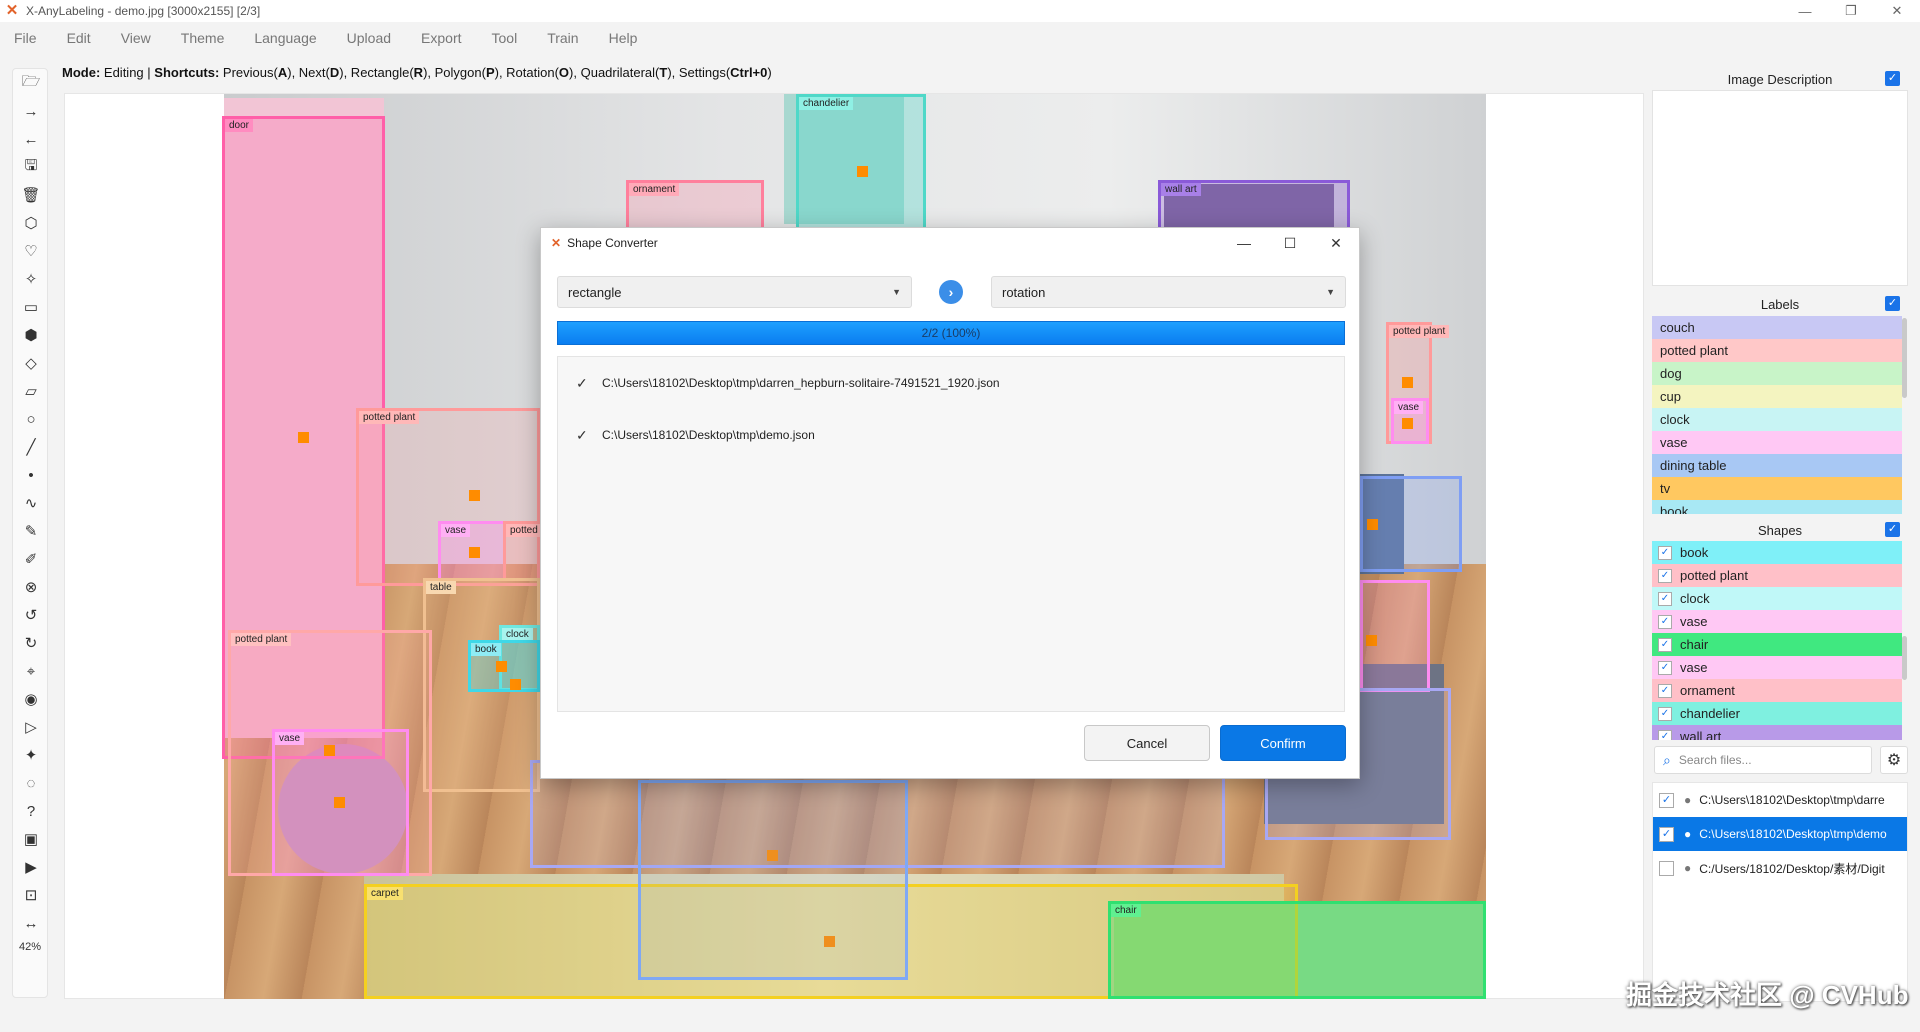 The image size is (1920, 1032). What do you see at coordinates (369, 38) in the screenshot?
I see `menu-upload: Upload` at bounding box center [369, 38].